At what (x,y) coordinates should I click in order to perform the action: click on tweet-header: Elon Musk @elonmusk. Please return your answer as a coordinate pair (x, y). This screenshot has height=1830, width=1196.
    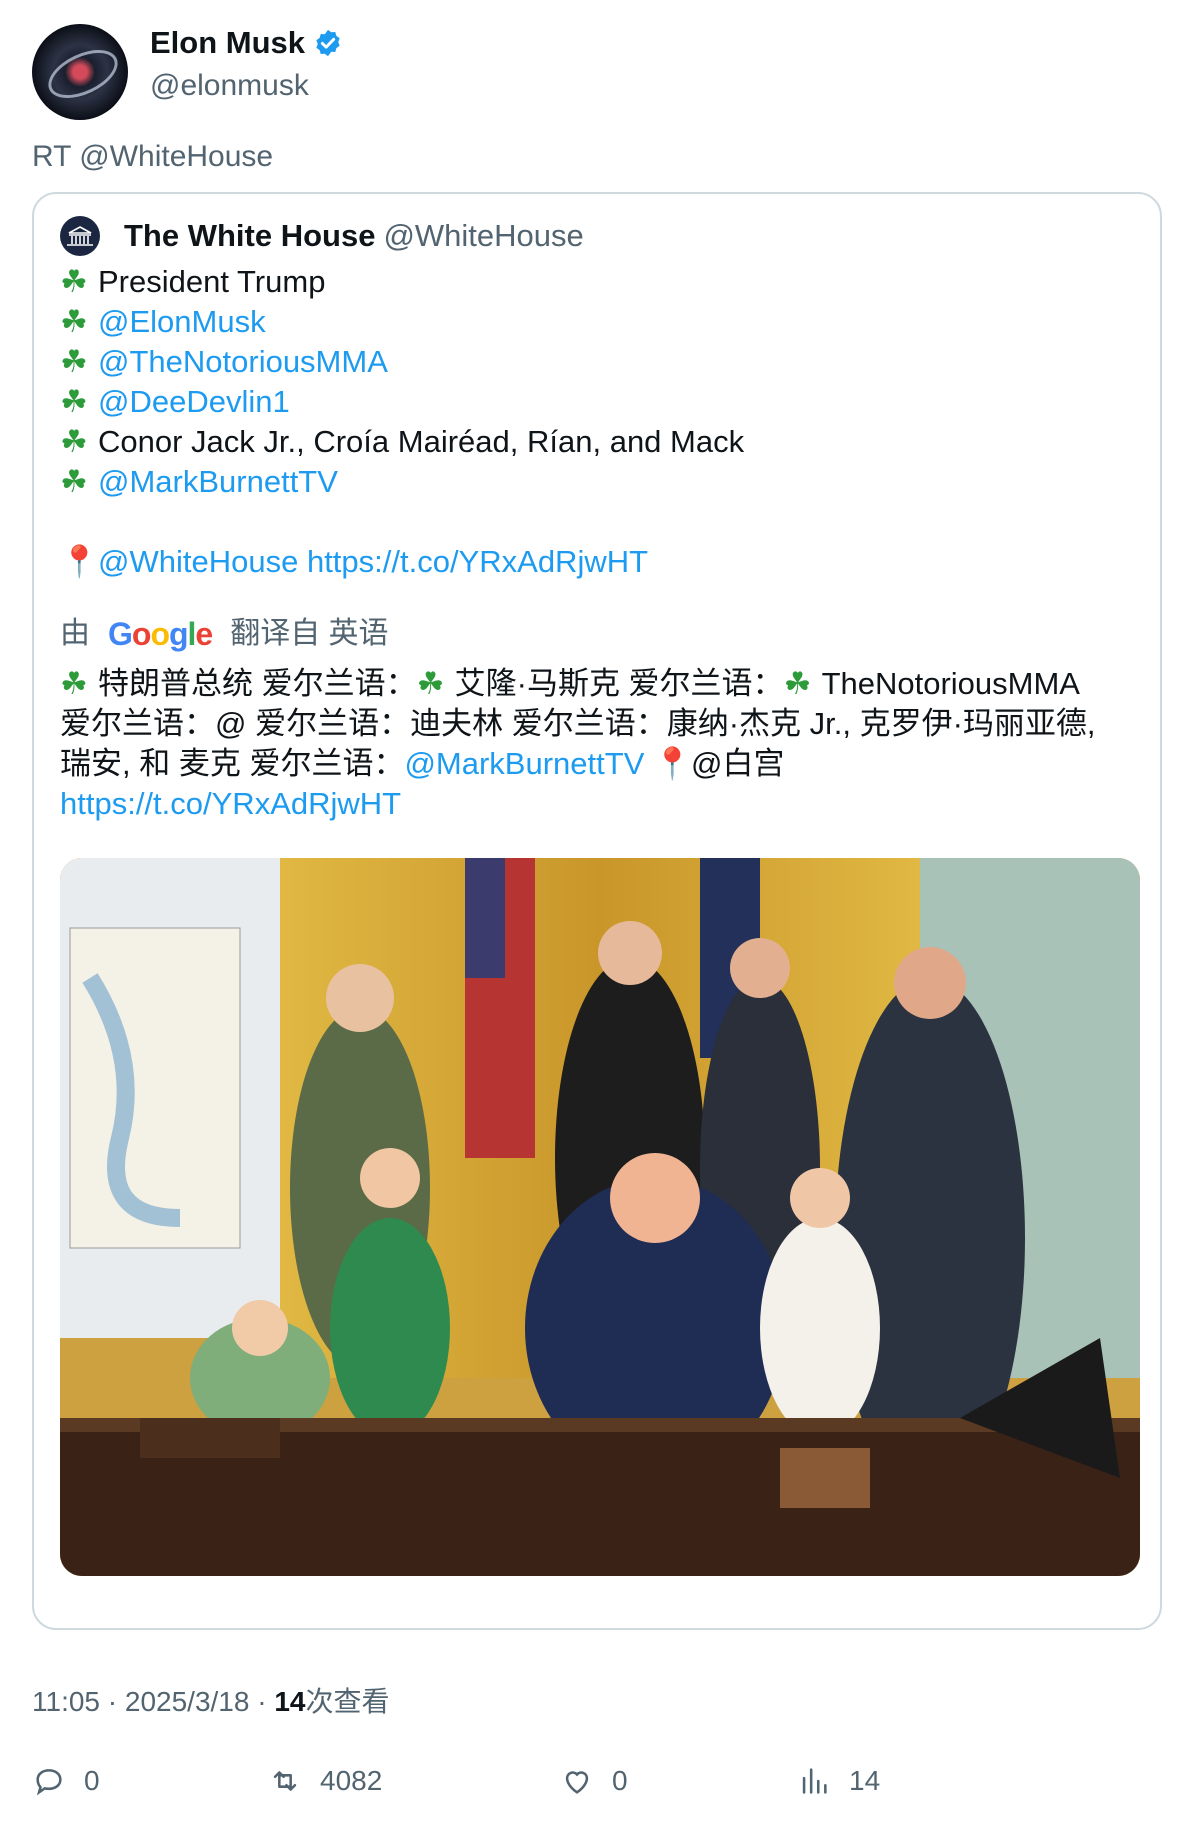
    Looking at the image, I should click on (187, 72).